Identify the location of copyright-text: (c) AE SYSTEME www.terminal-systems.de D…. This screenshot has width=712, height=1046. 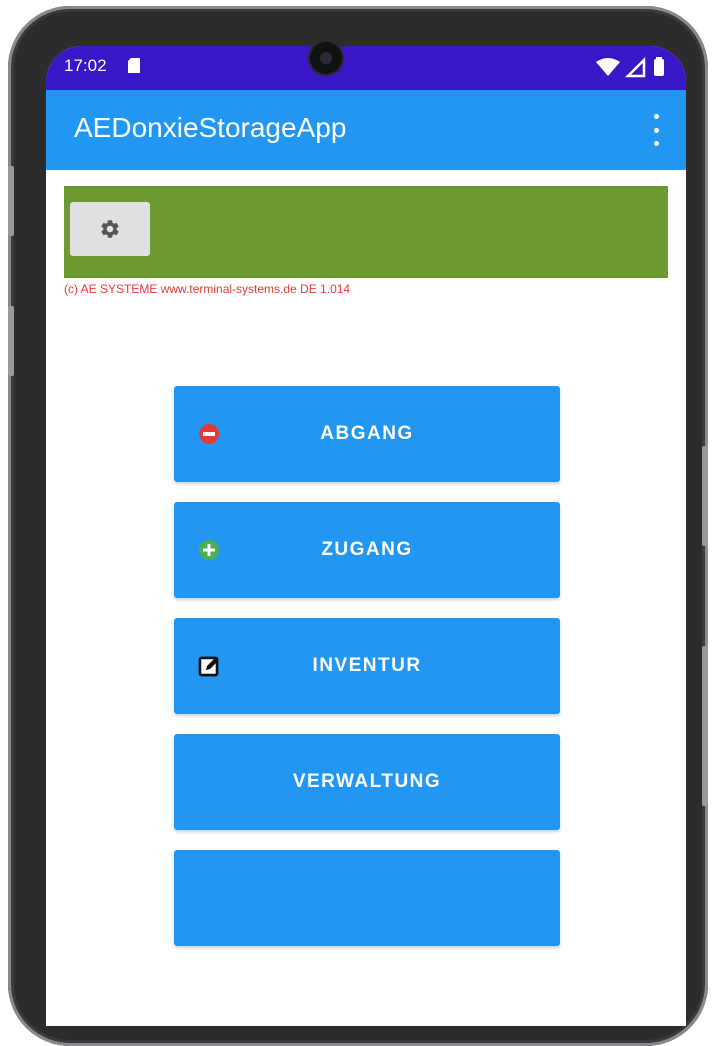
(207, 289).